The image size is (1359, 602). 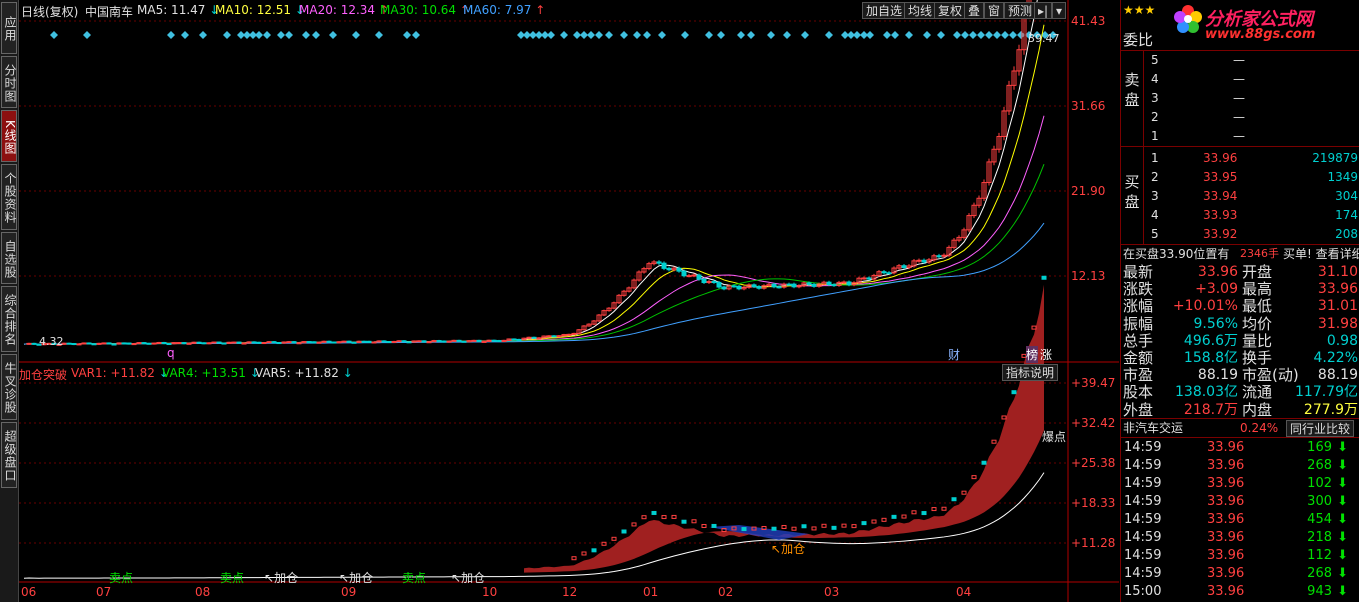 I want to click on industry-compare-button: 同行业比较, so click(x=1320, y=428).